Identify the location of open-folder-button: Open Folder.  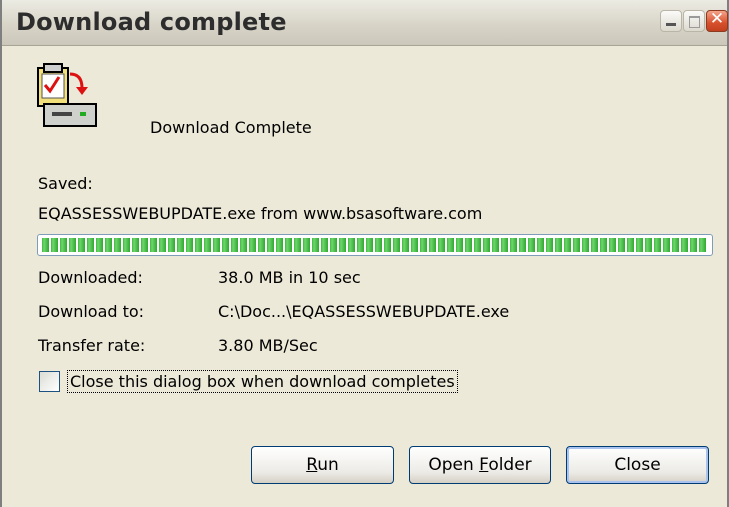
(480, 465).